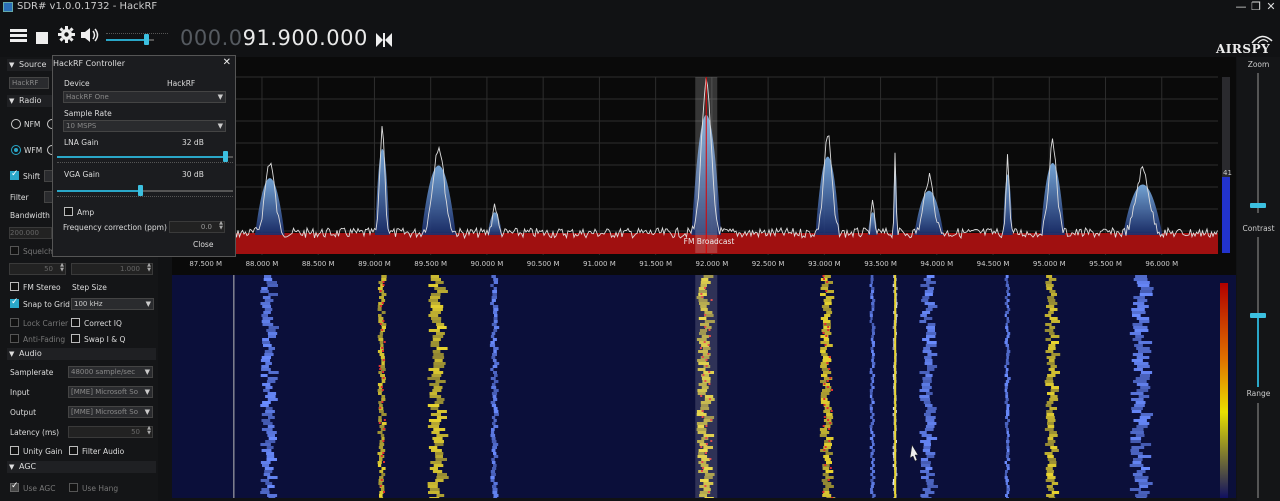 This screenshot has width=1280, height=501. Describe the element at coordinates (305, 38) in the screenshot. I see `frequency-digits: 91.900.000` at that location.